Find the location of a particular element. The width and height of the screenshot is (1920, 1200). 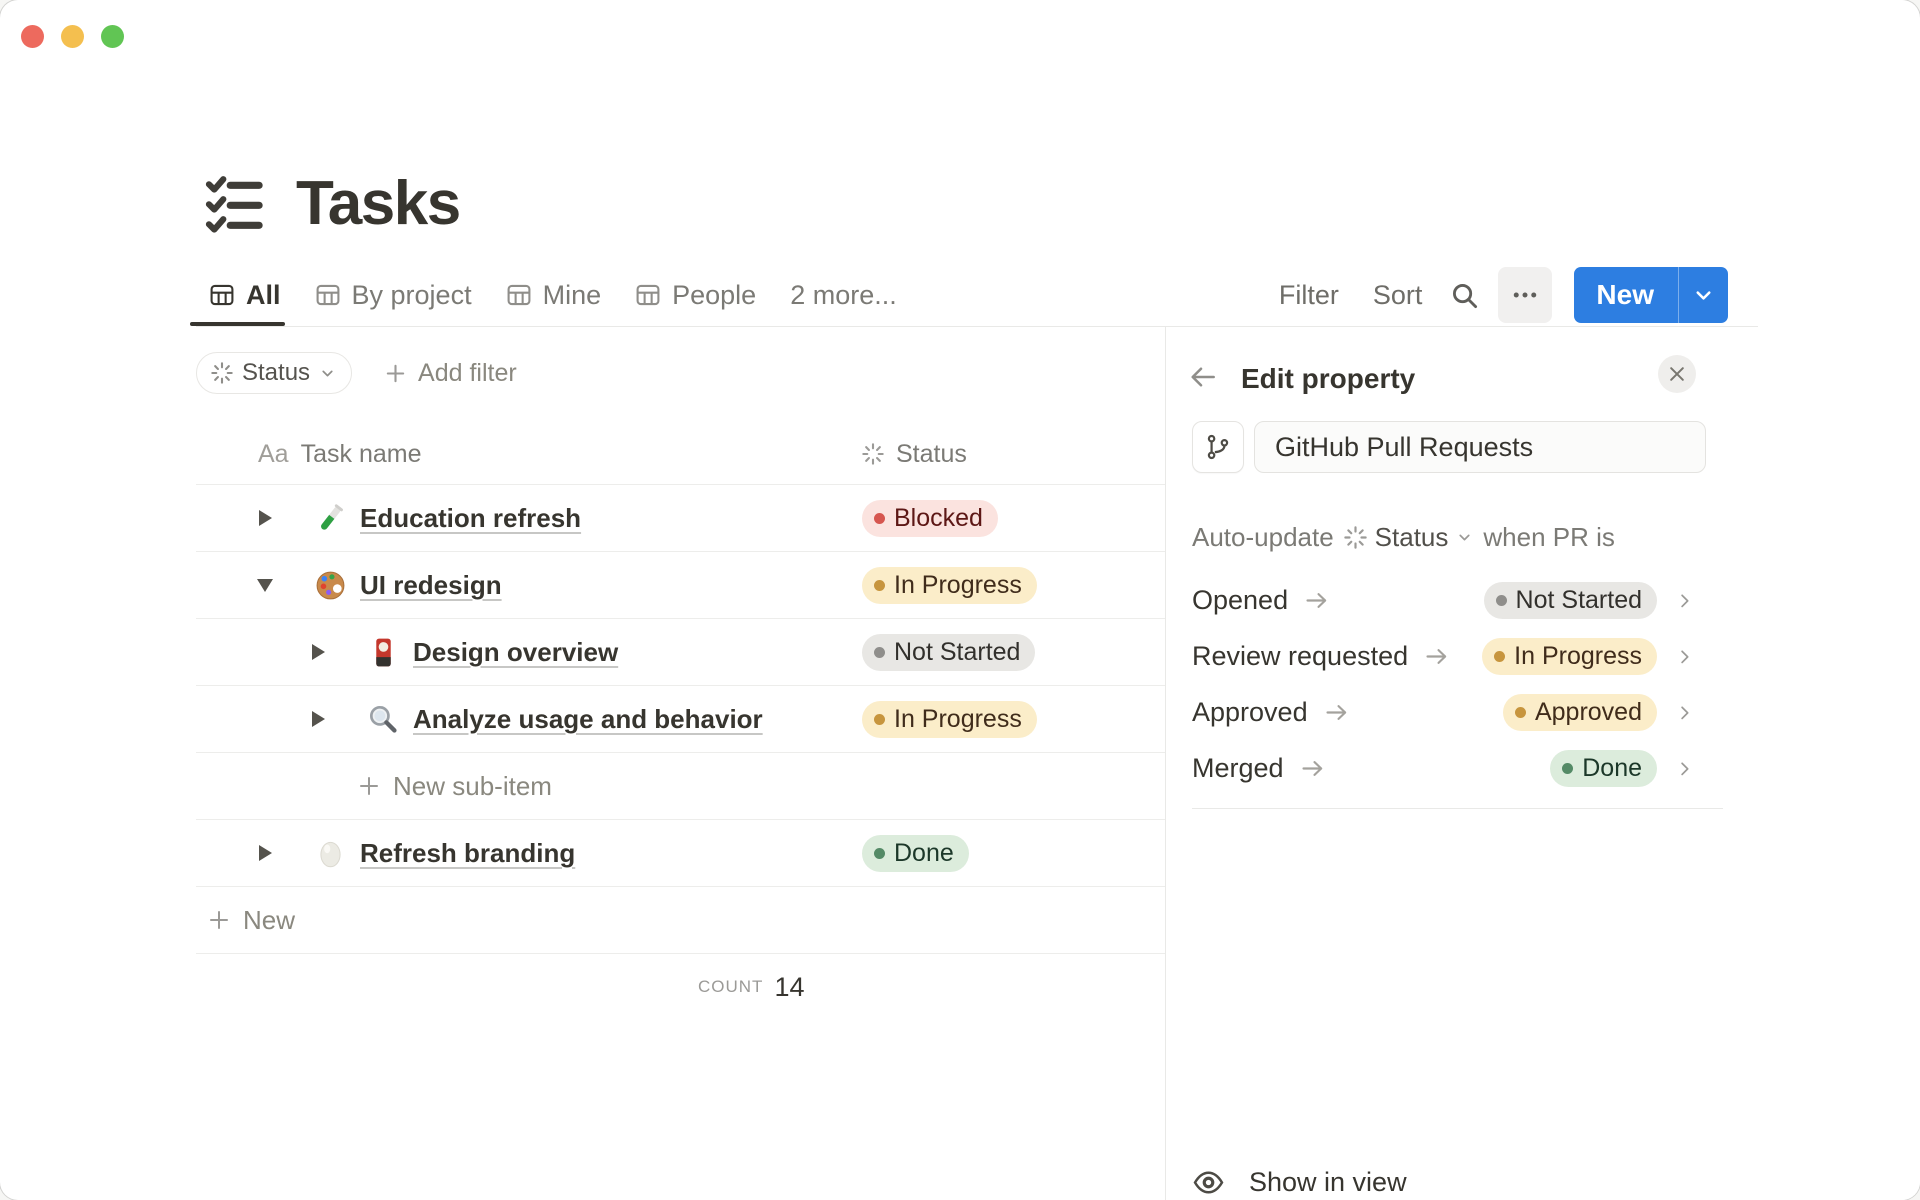

mapping-row-review-requested: Review requested In Progress is located at coordinates (1556, 656).